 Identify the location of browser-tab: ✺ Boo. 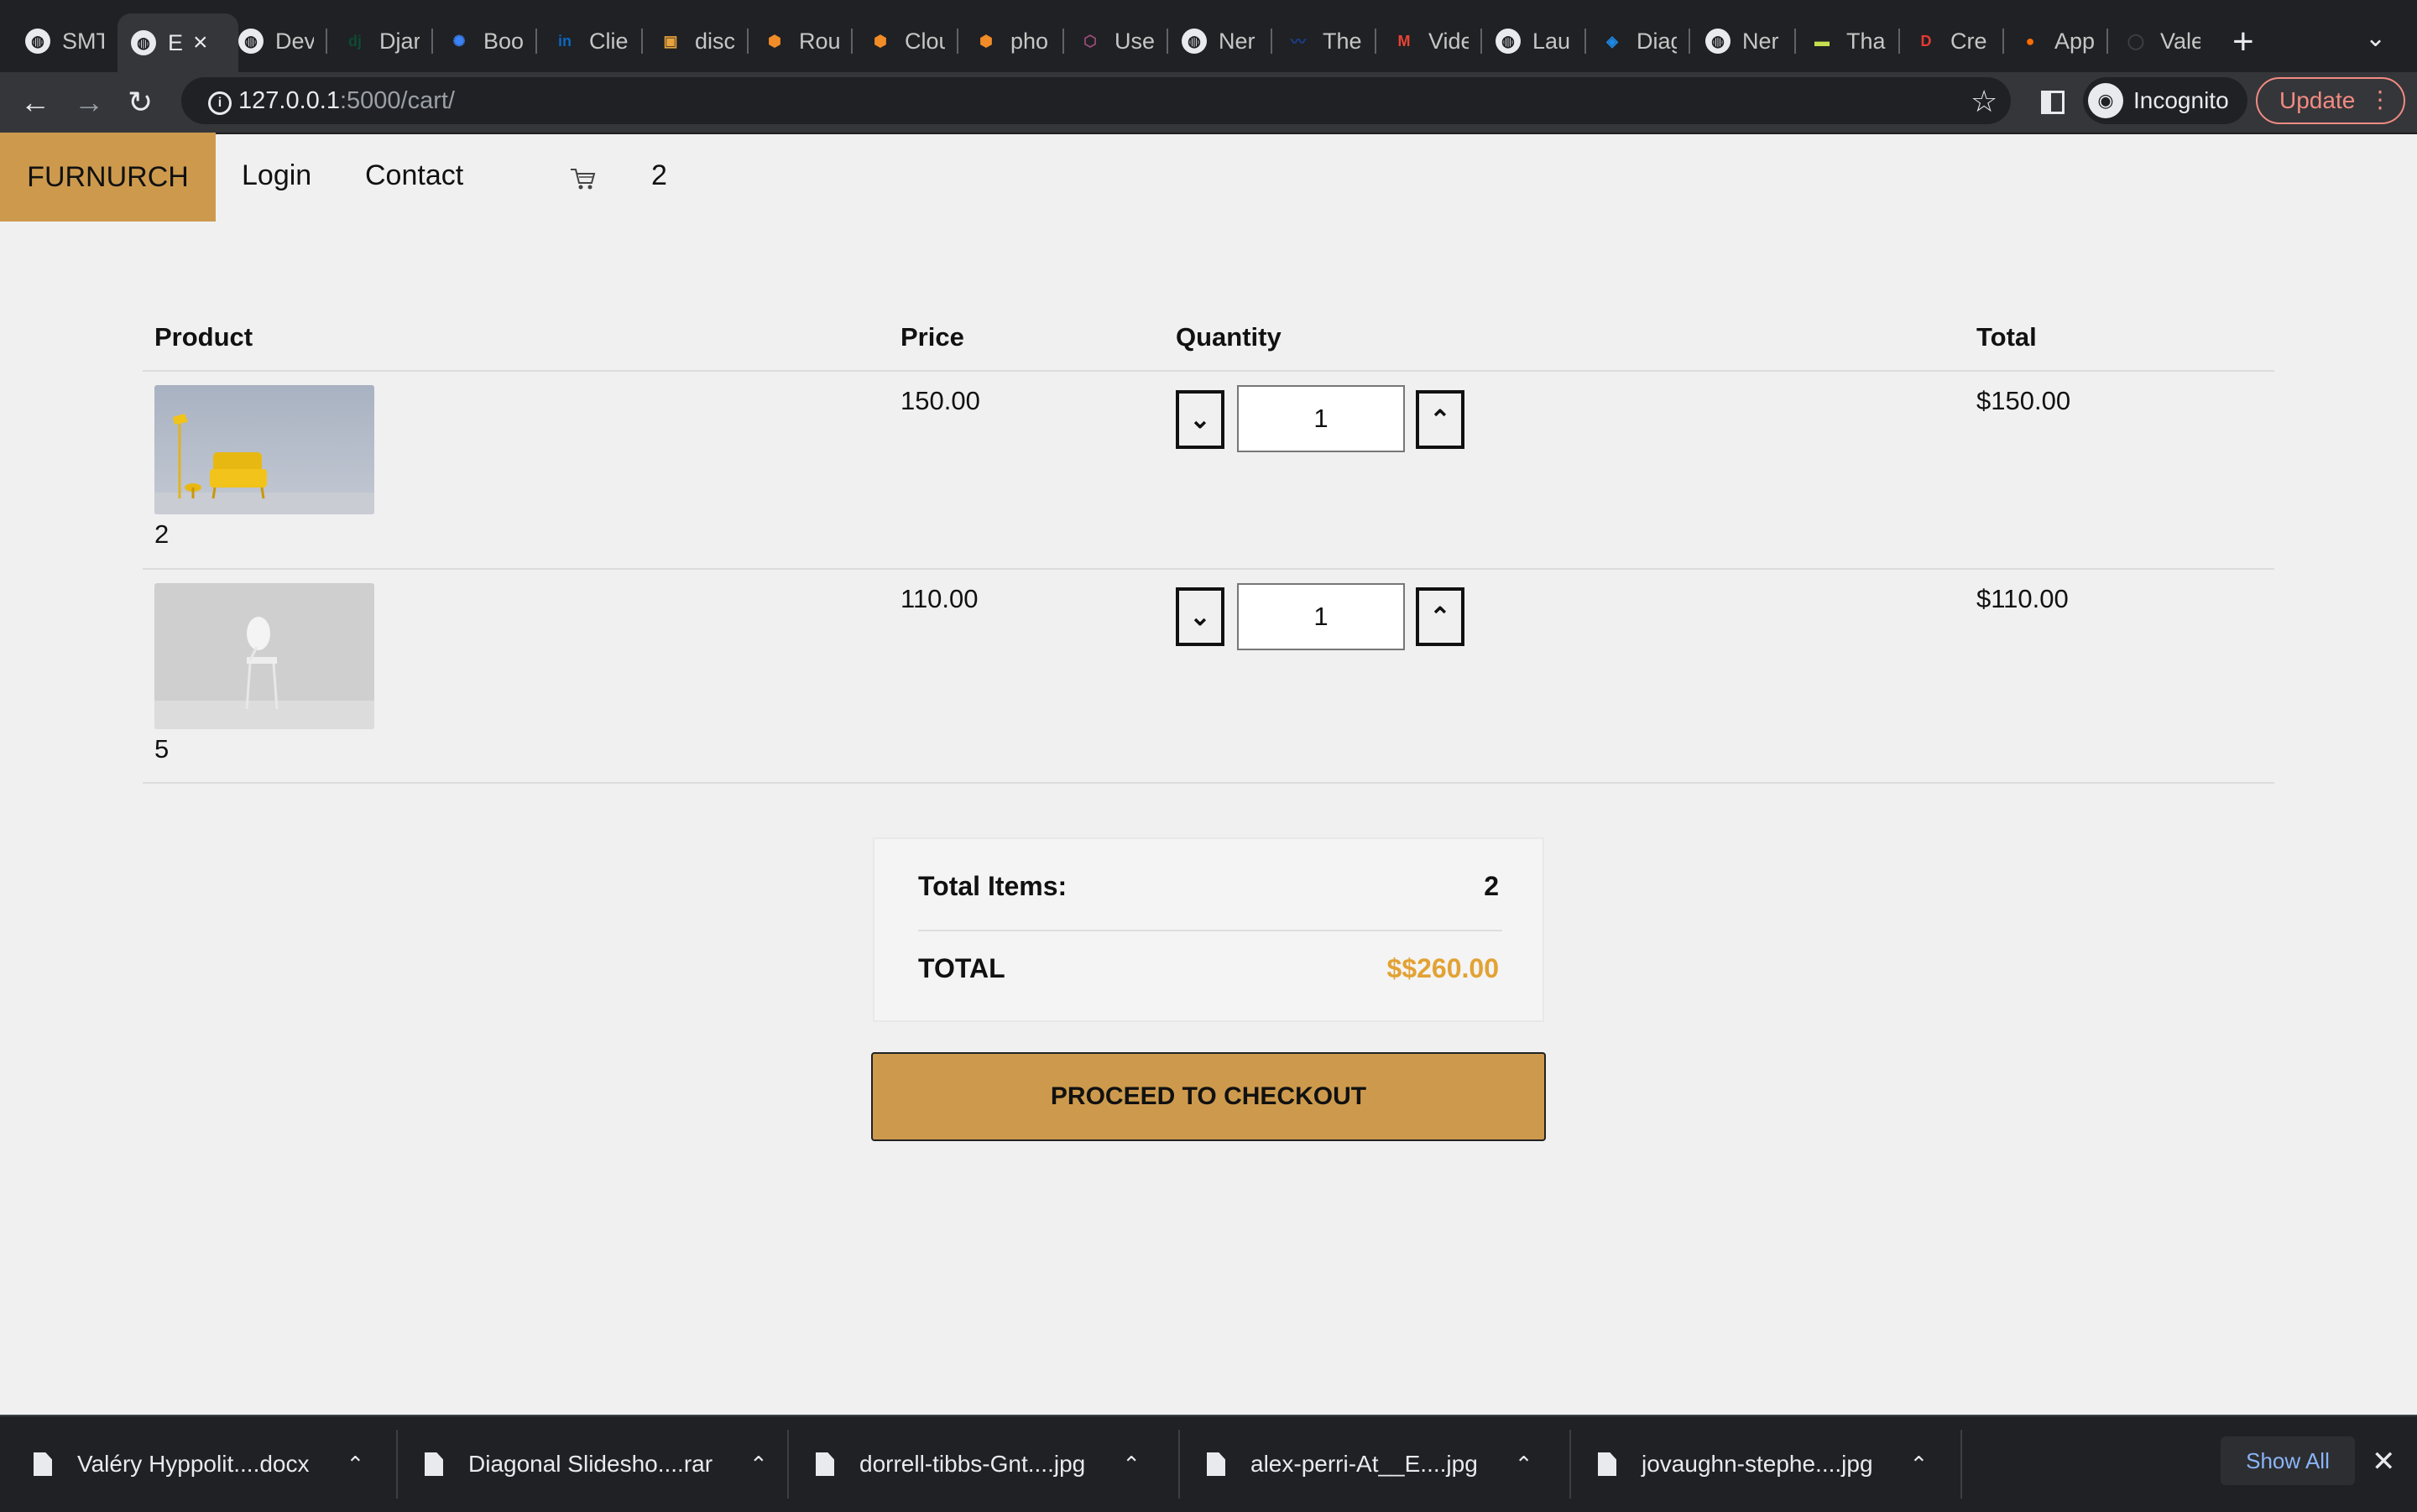
(485, 41).